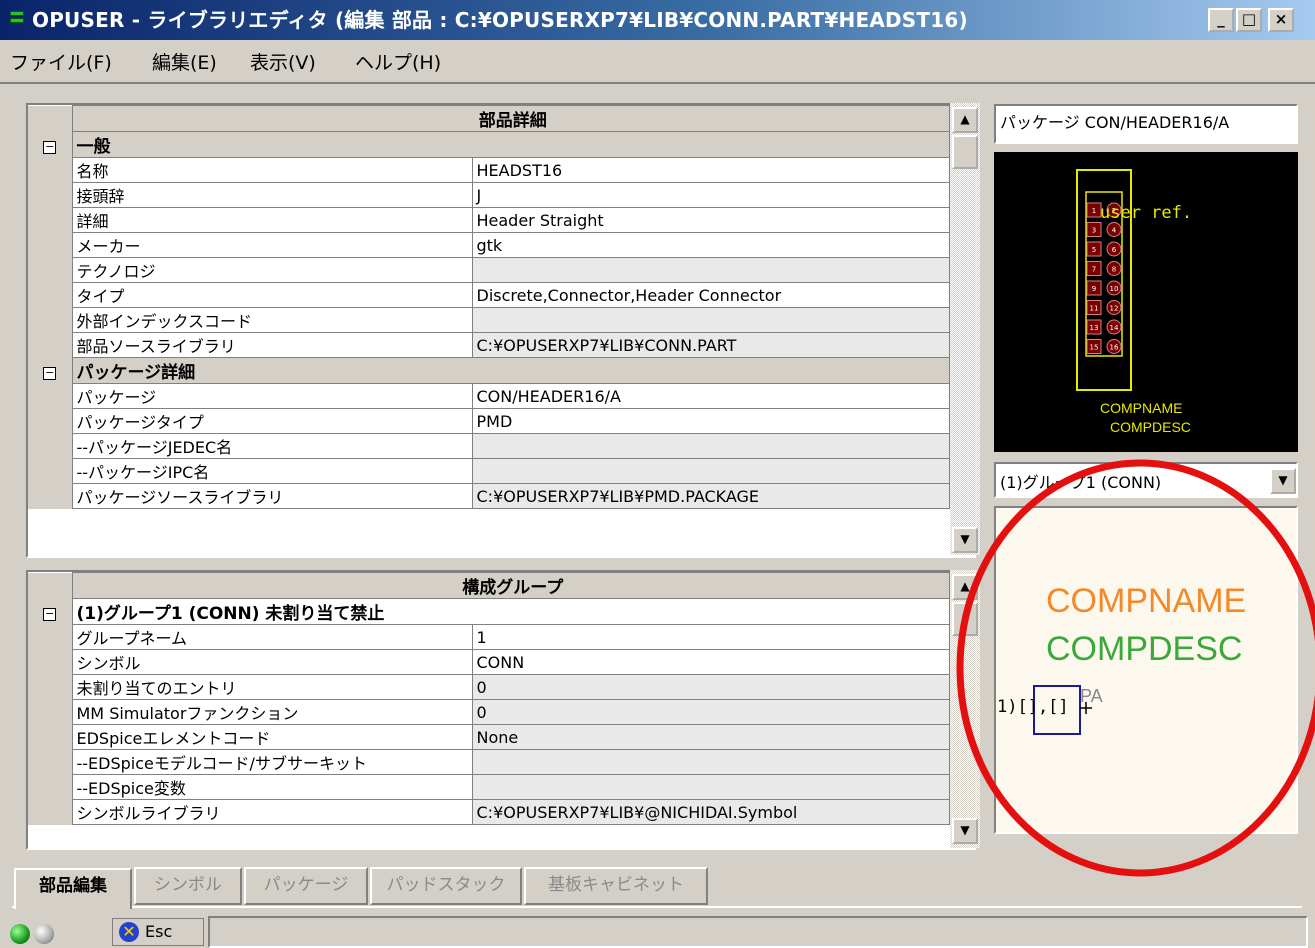  What do you see at coordinates (1150, 427) in the screenshot?
I see `footprint-compdesc: COMPDESC` at bounding box center [1150, 427].